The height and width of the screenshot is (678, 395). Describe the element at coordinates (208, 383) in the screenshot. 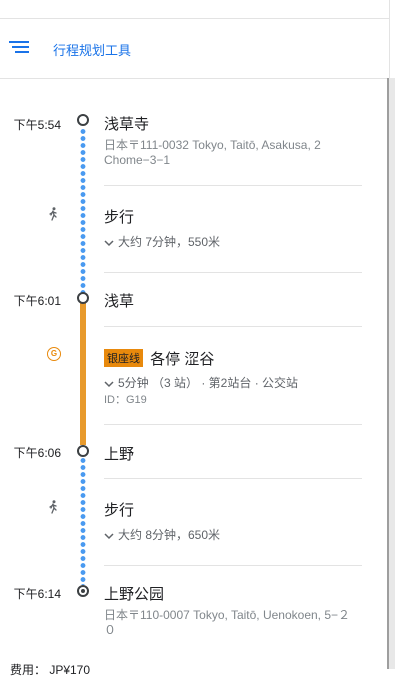

I see `transit-detail-text: 5分钟 （3 站） · 第2站台 · 公交站` at that location.